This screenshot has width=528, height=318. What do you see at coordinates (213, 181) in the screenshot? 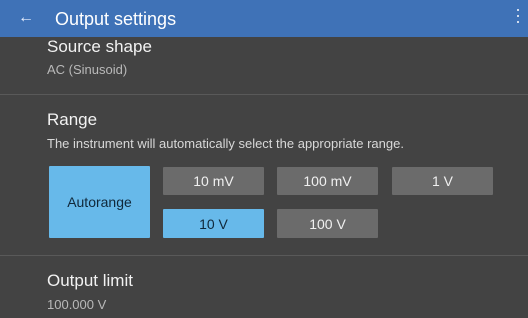
I see `range-10mv-button: 10 mV` at bounding box center [213, 181].